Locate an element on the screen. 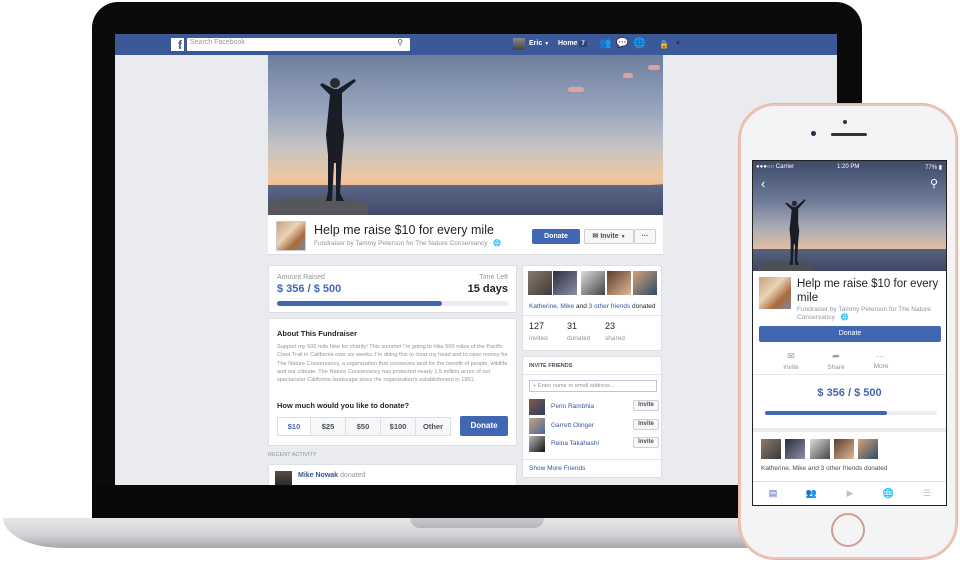 Image resolution: width=960 pixels, height=570 pixels. stat-label: invited is located at coordinates (538, 338).